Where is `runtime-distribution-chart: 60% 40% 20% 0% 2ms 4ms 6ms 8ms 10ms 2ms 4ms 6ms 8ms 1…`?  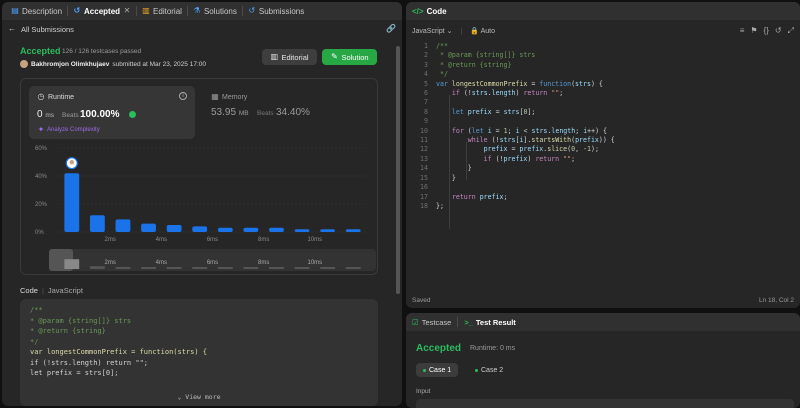
runtime-distribution-chart: 60% 40% 20% 0% 2ms 4ms 6ms 8ms 10ms 2ms 4ms 6ms 8ms 1… is located at coordinates (200, 208).